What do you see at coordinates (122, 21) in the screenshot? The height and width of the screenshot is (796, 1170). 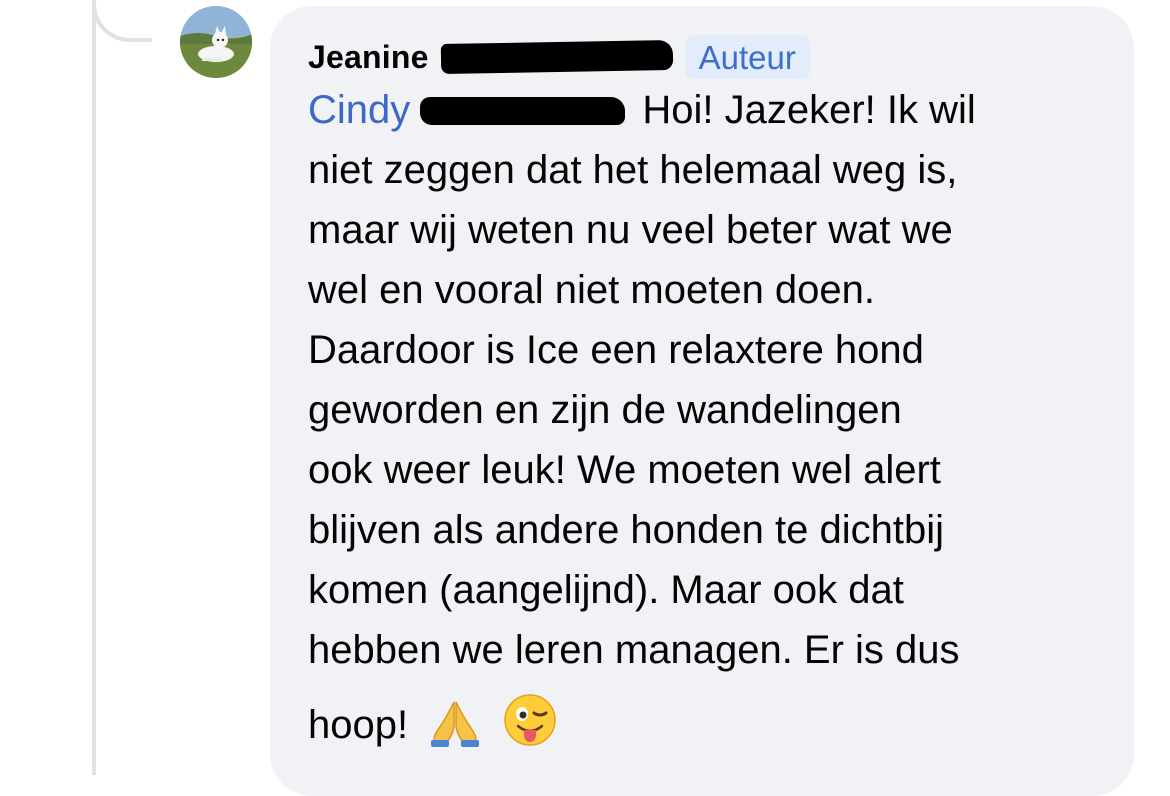 I see `thread-connector-curve` at bounding box center [122, 21].